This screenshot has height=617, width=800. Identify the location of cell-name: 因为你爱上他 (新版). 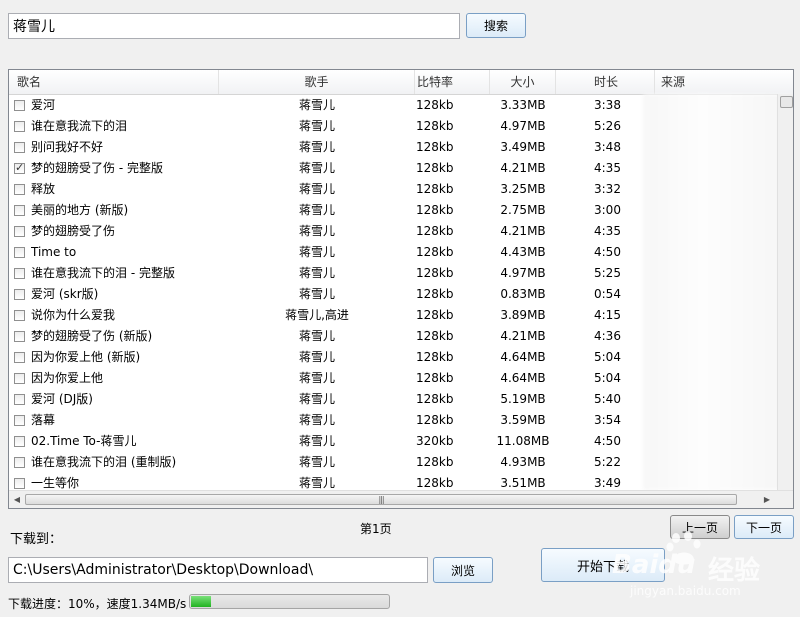
(86, 357).